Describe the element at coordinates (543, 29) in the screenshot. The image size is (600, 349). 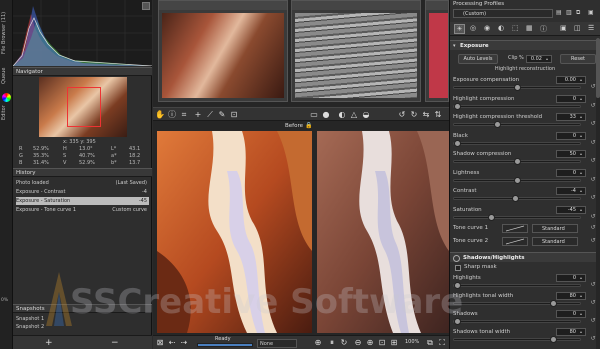
I see `metadata-tab-icon: ⓘ` at that location.